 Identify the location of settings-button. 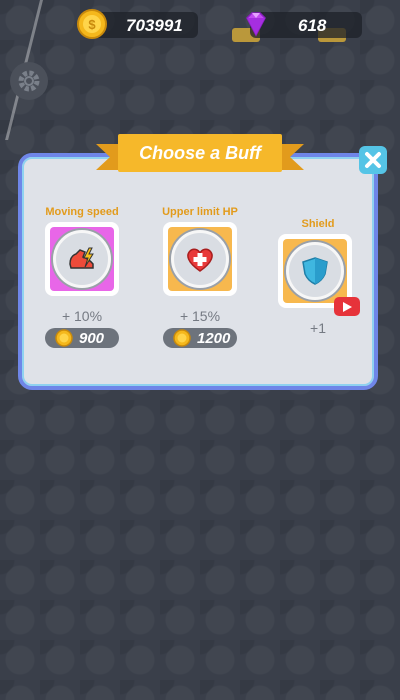
(29, 81).